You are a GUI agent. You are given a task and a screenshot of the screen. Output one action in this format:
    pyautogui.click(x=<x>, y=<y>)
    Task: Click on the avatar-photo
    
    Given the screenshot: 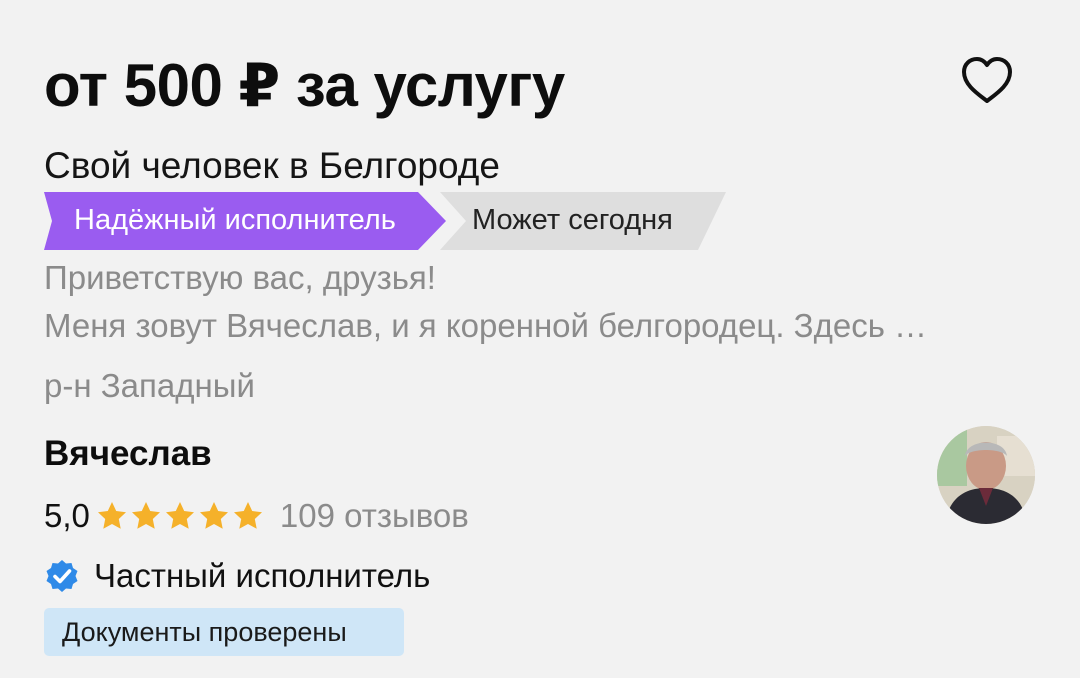 What is the action you would take?
    pyautogui.click(x=986, y=475)
    